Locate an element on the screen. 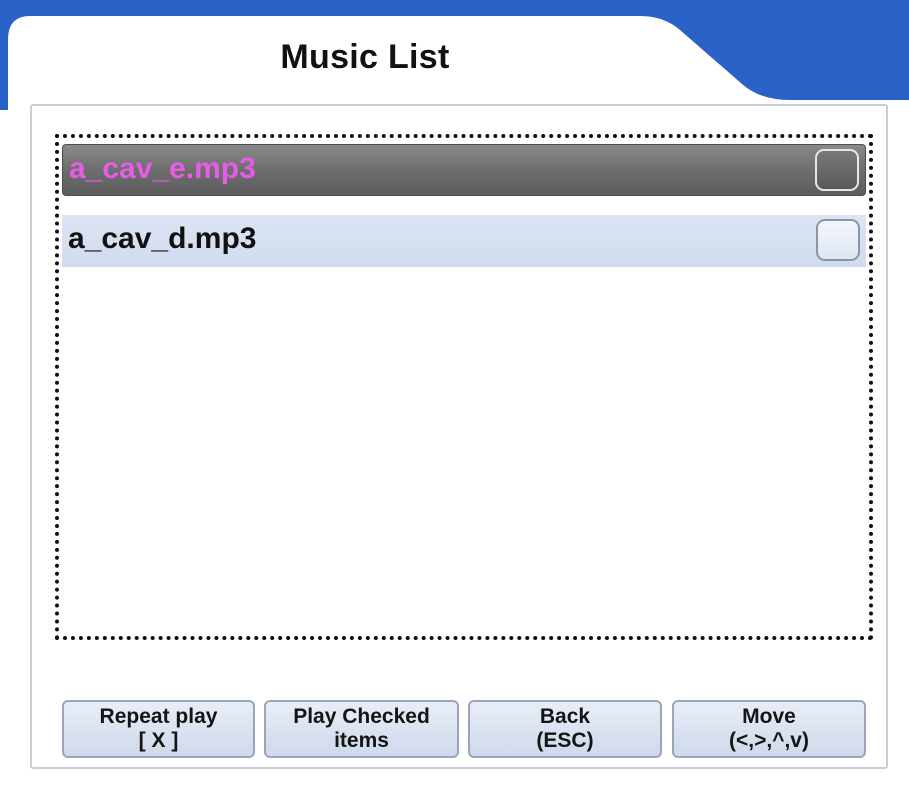  page-title: Music List is located at coordinates (365, 57).